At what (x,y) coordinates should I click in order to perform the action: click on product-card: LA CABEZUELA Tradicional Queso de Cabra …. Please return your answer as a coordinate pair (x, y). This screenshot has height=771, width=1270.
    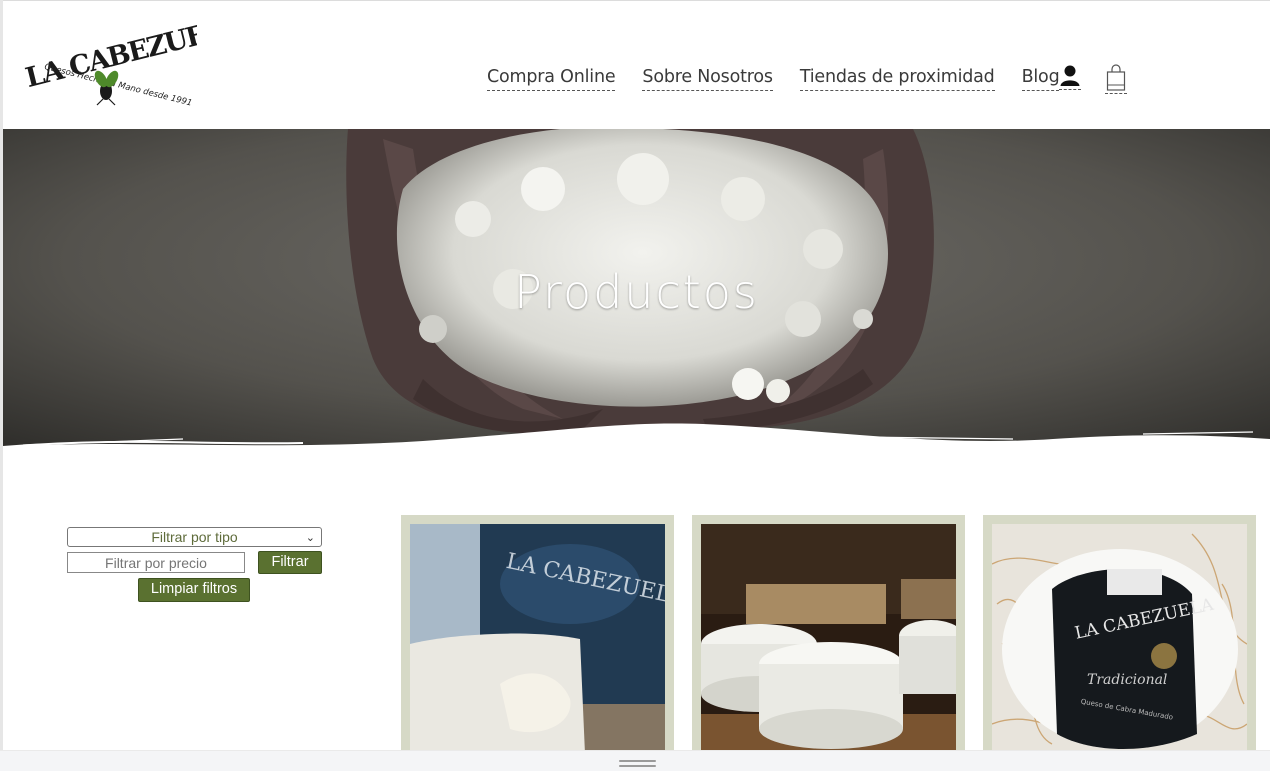
    Looking at the image, I should click on (1119, 637).